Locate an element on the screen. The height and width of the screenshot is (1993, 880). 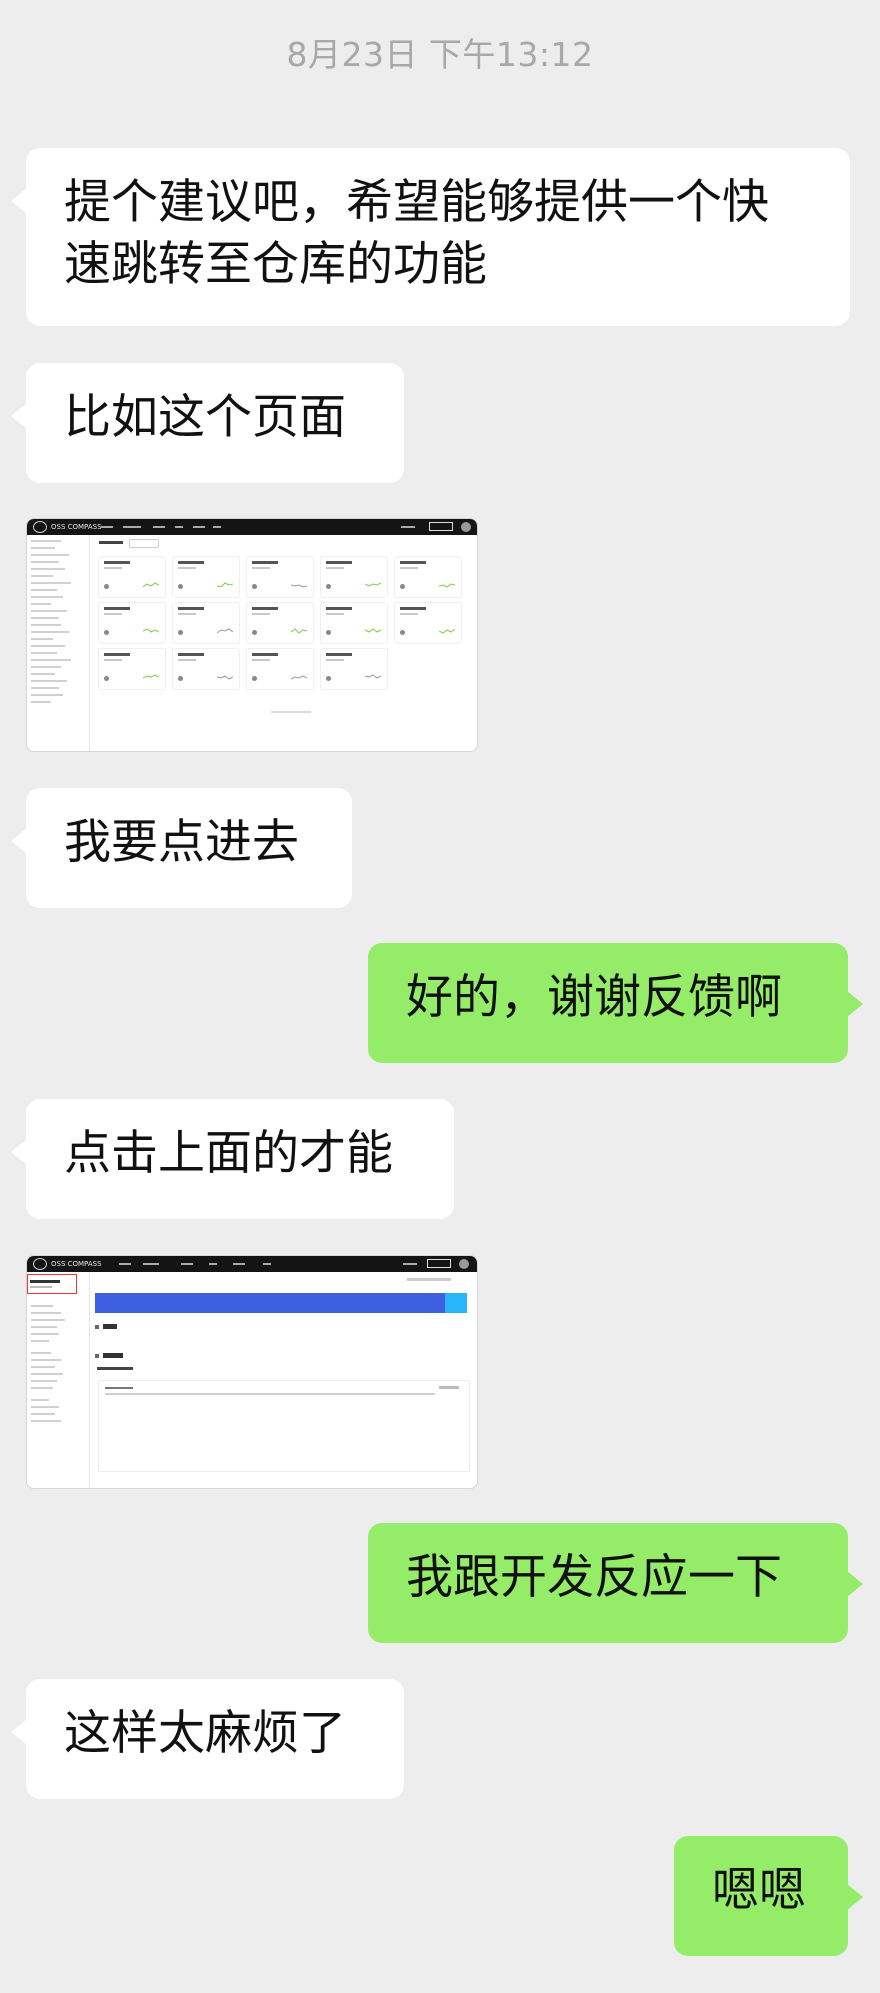
image-message-collection-page: OSS COMPASS is located at coordinates (252, 635).